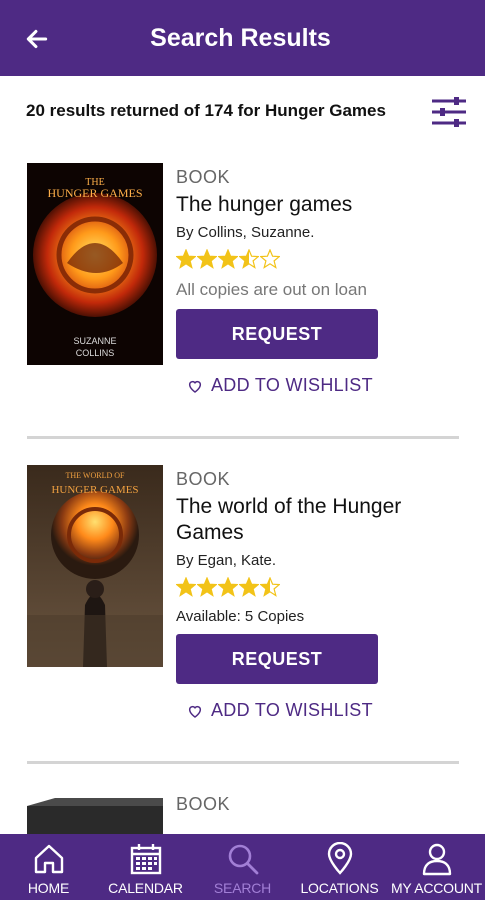 The width and height of the screenshot is (485, 900). I want to click on availability-status: Available: 5 Copies, so click(240, 616).